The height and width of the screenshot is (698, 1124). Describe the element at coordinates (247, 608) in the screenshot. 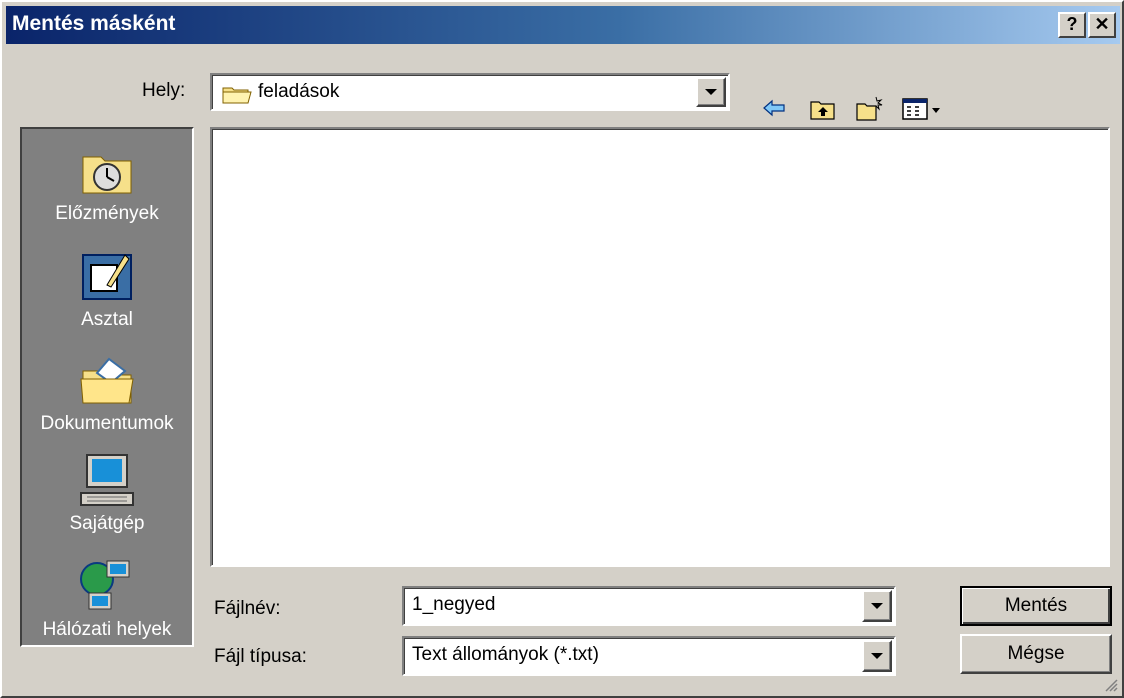

I see `filename-label: Fájlnév:` at that location.